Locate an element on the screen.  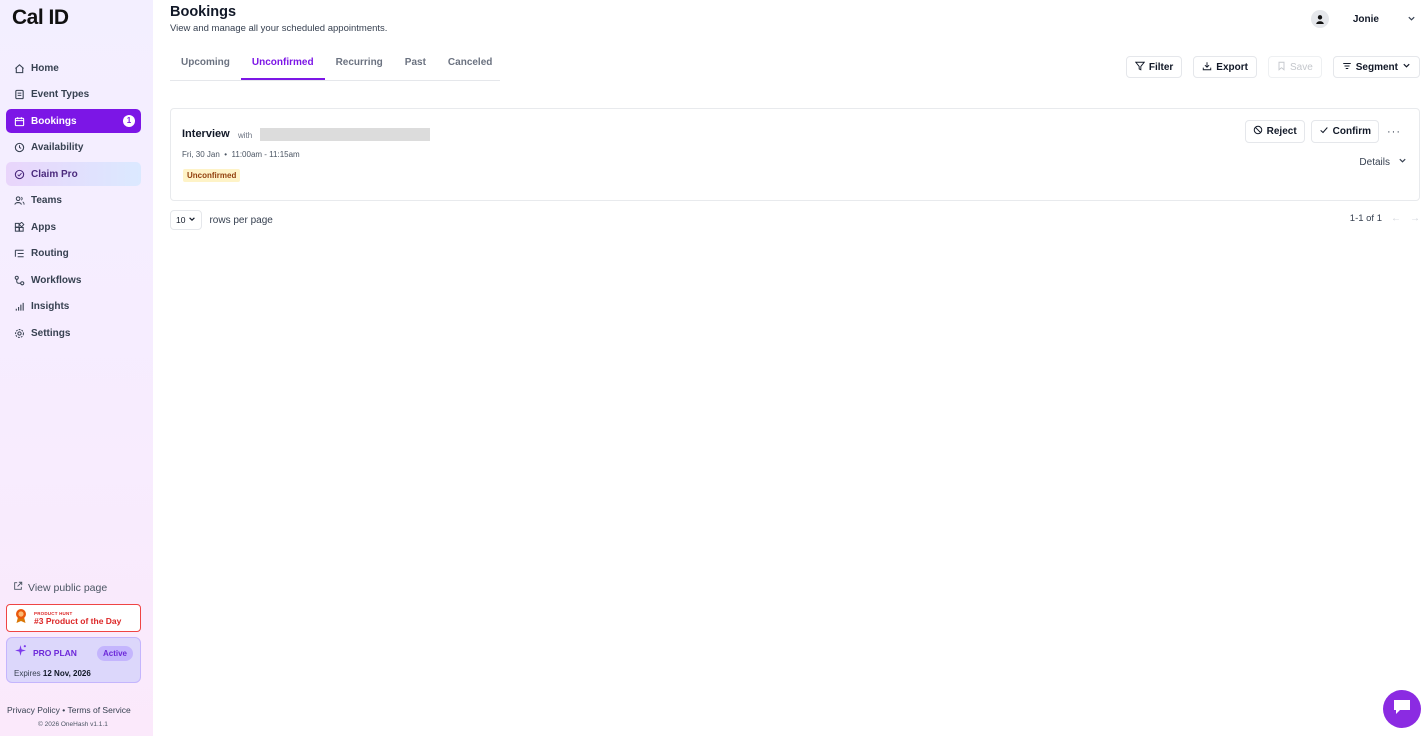
chat-bubble-icon is located at coordinates (1402, 709).